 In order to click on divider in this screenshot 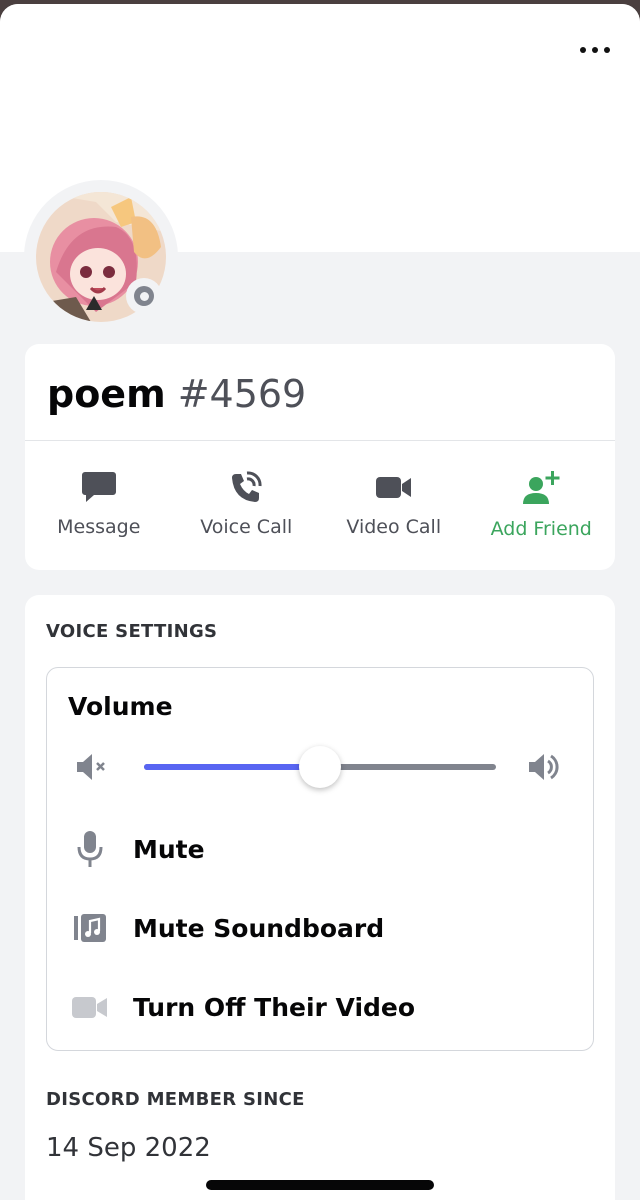, I will do `click(320, 440)`.